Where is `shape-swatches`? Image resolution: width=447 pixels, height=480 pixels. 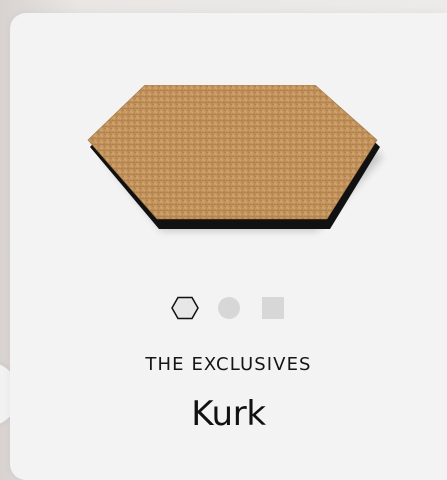
shape-swatches is located at coordinates (228, 308).